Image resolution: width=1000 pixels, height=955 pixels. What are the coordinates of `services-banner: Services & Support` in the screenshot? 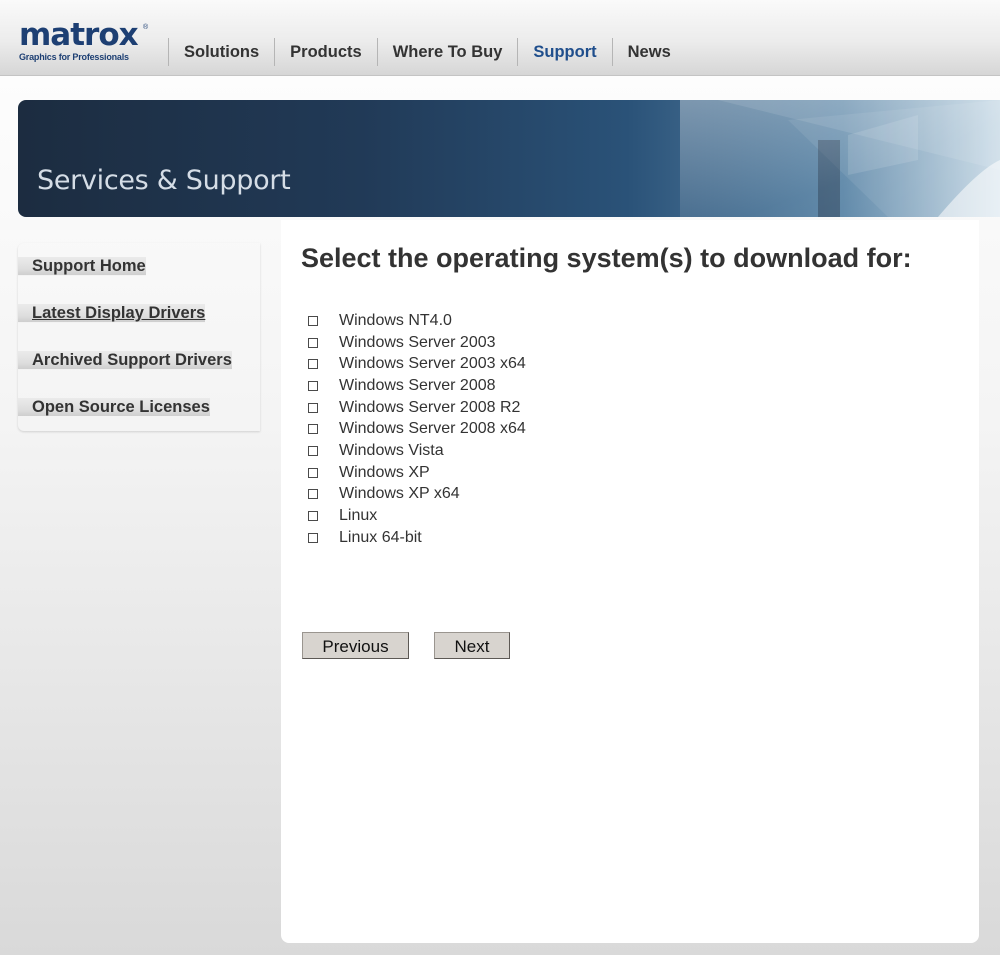 It's located at (509, 158).